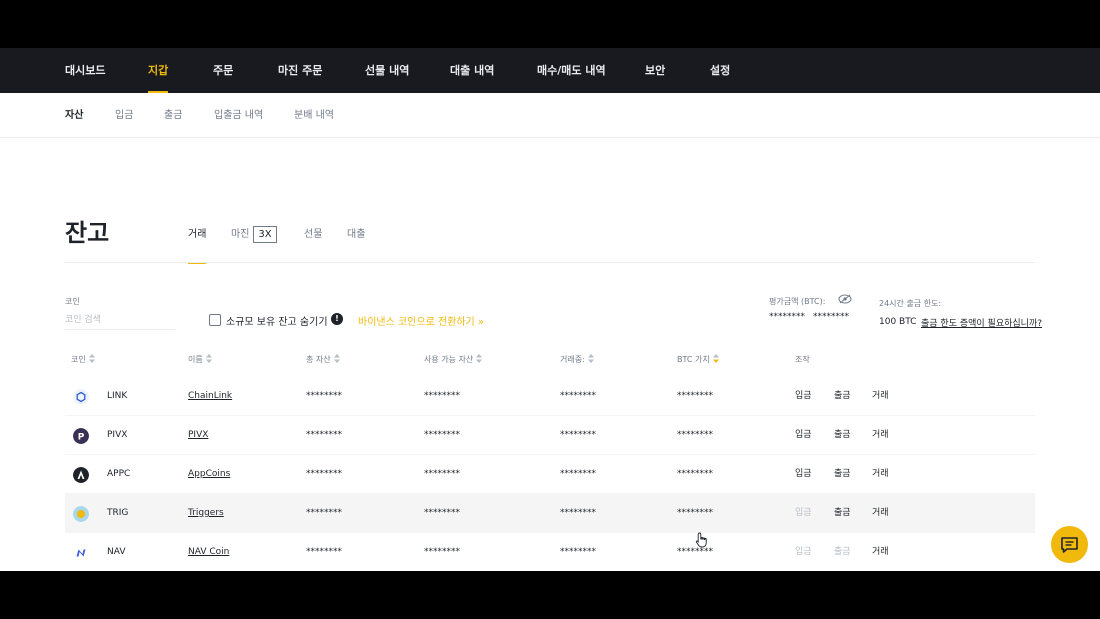 The width and height of the screenshot is (1100, 619). What do you see at coordinates (472, 70) in the screenshot?
I see `nav-item-loan-history: 대출 내역` at bounding box center [472, 70].